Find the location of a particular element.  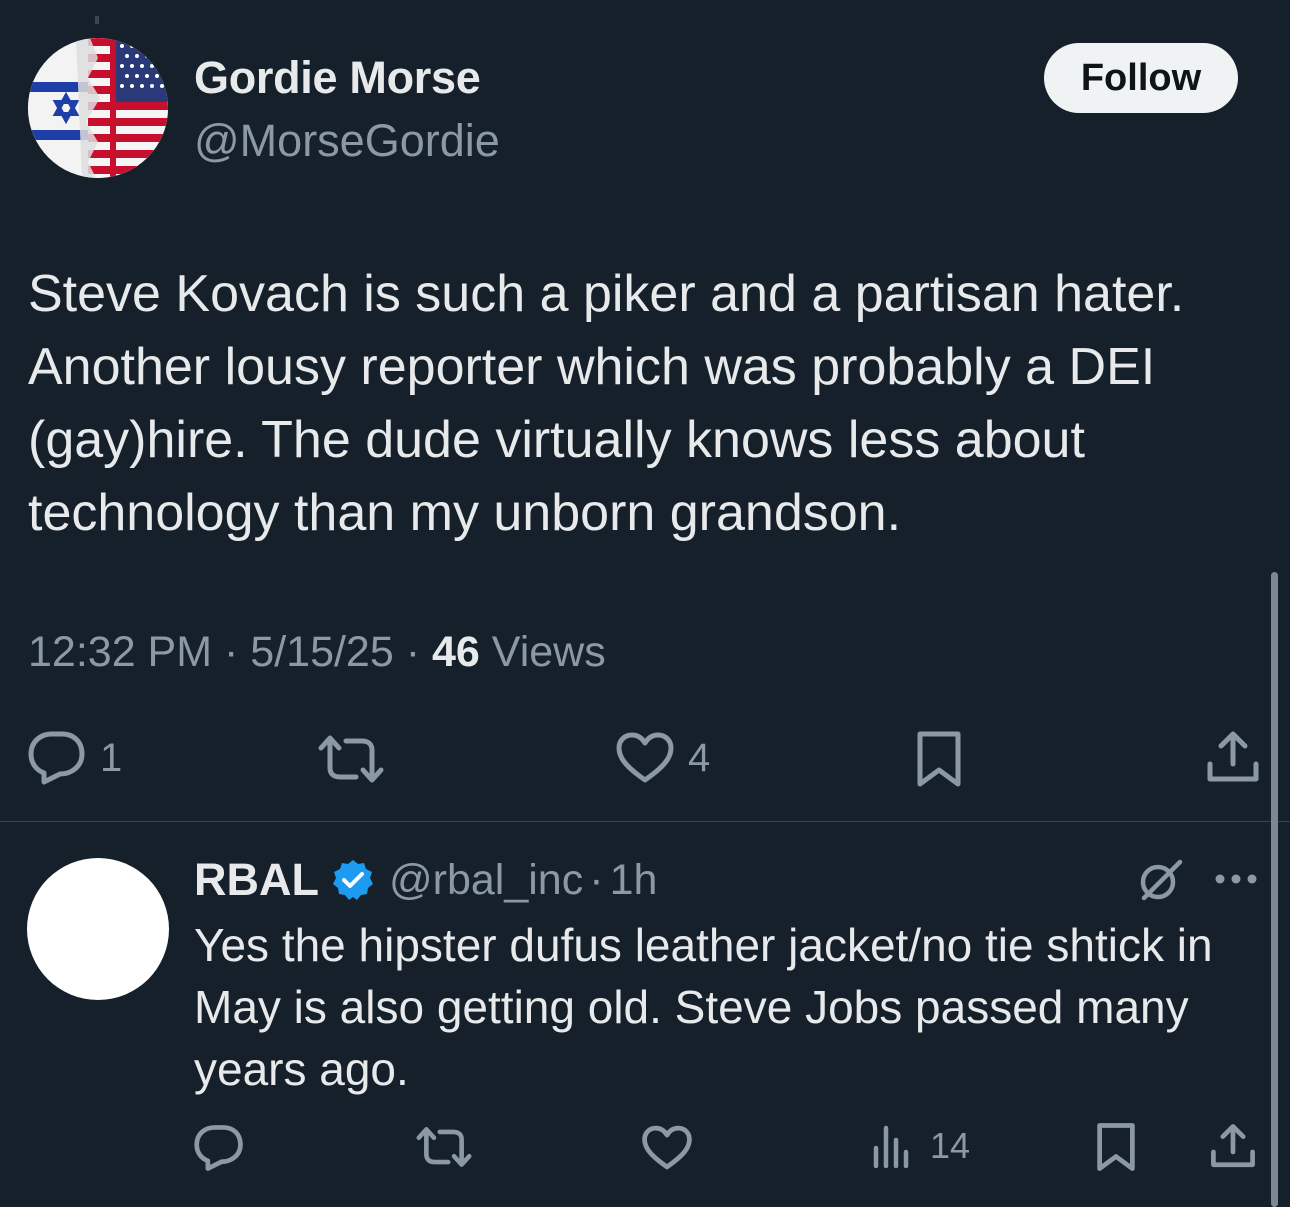

retweet-button is located at coordinates (351, 759).